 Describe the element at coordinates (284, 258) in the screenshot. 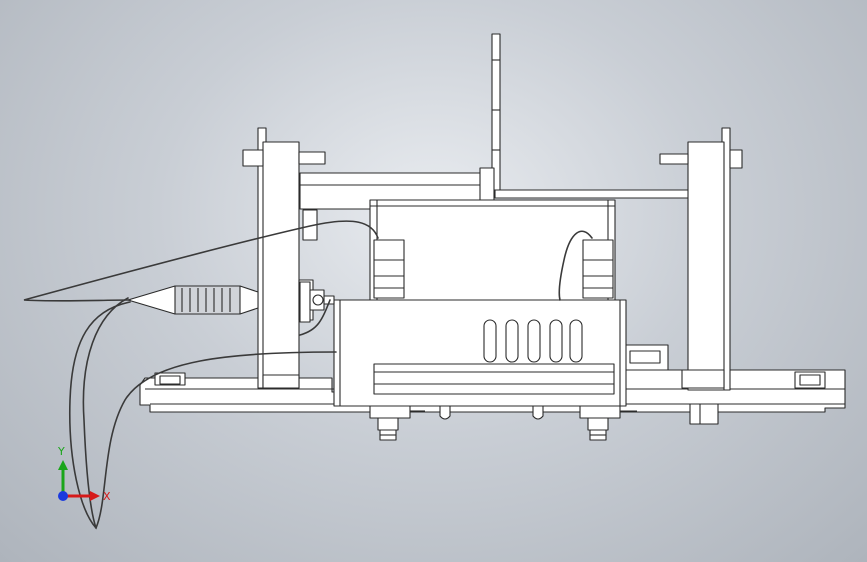

I see `left-bracket` at that location.